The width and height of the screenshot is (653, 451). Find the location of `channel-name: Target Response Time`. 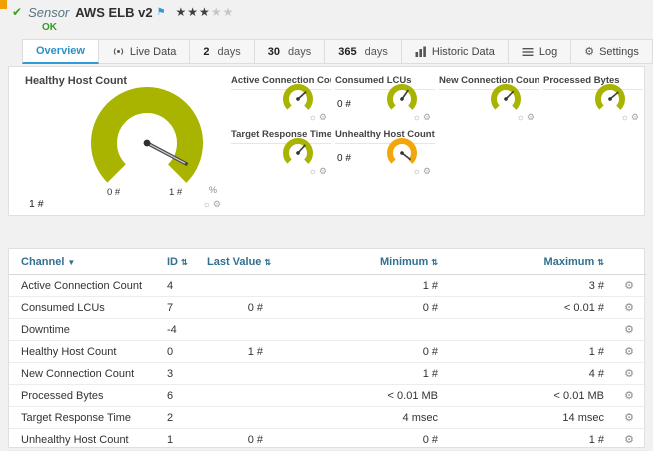

channel-name: Target Response Time is located at coordinates (84, 417).